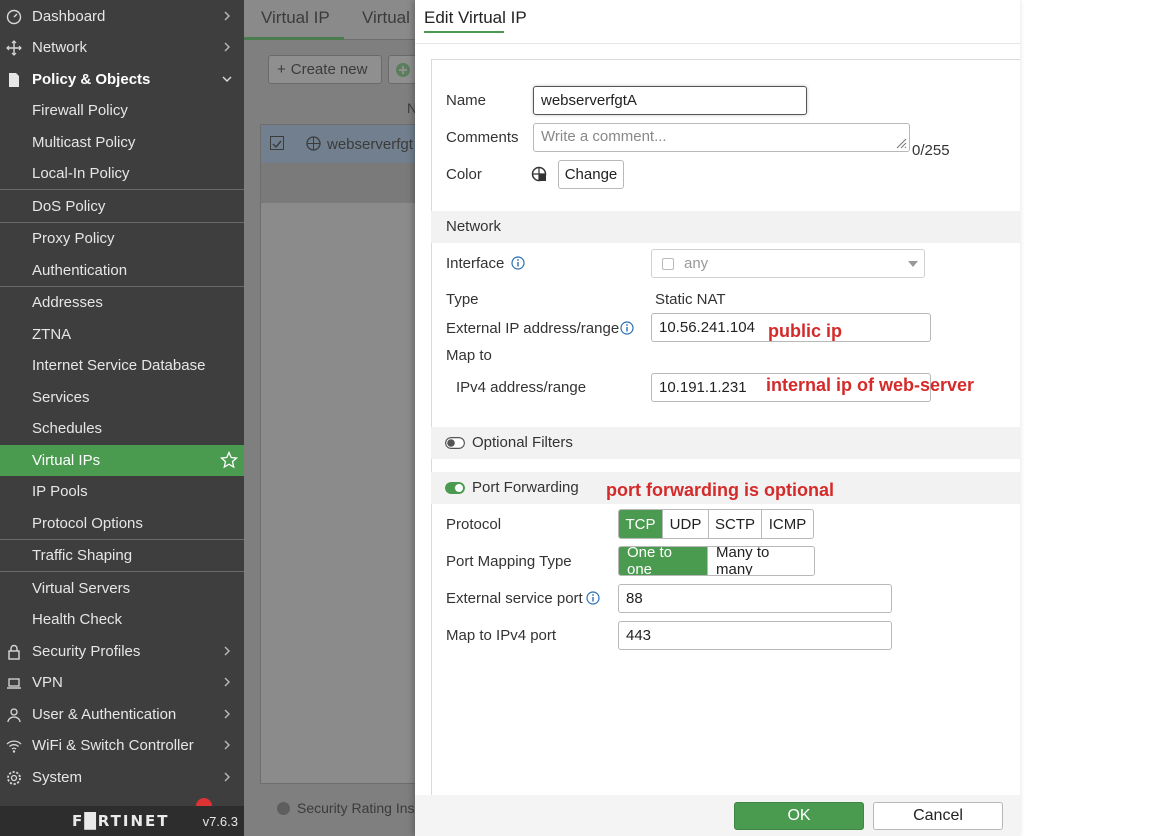  Describe the element at coordinates (227, 79) in the screenshot. I see `chevron-down-icon` at that location.